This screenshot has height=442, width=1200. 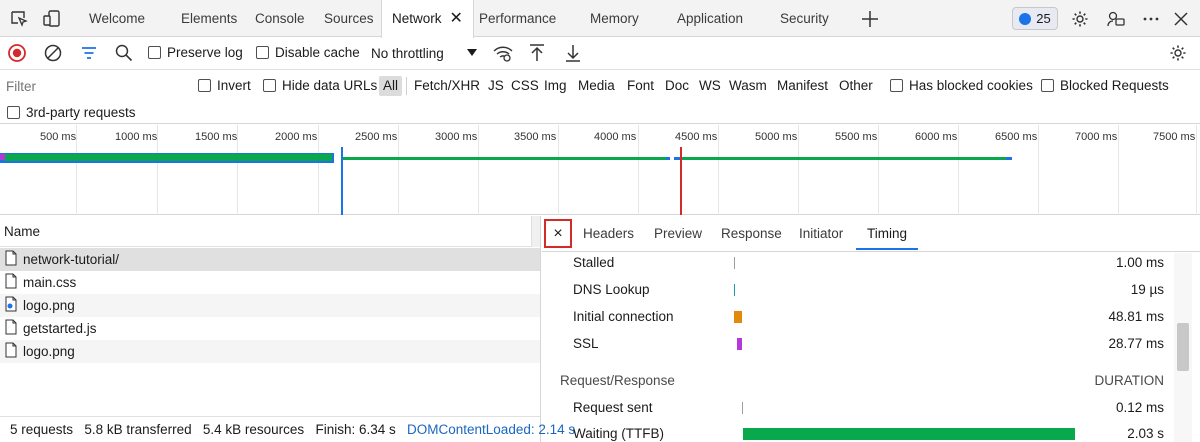 What do you see at coordinates (270, 259) in the screenshot?
I see `request-row: network-tutorial/` at bounding box center [270, 259].